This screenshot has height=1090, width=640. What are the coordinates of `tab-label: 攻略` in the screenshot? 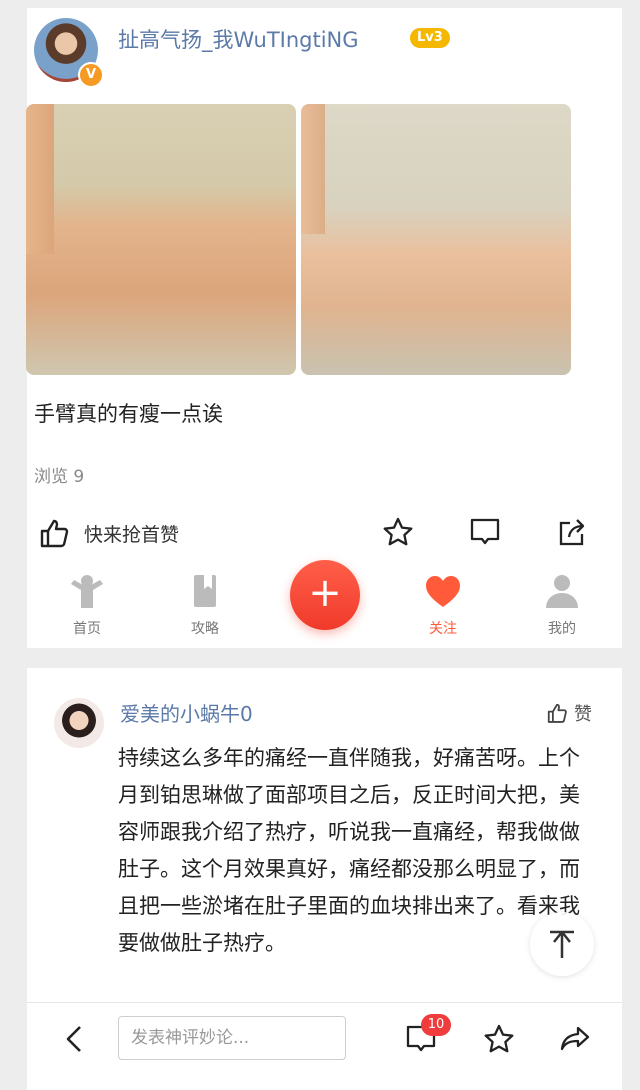 It's located at (205, 629).